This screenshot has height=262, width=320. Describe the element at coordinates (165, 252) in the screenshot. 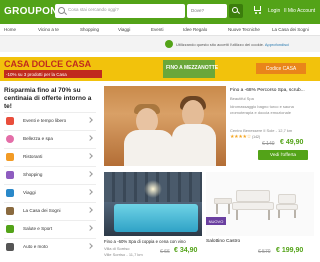

I see `old-price: € 66` at that location.